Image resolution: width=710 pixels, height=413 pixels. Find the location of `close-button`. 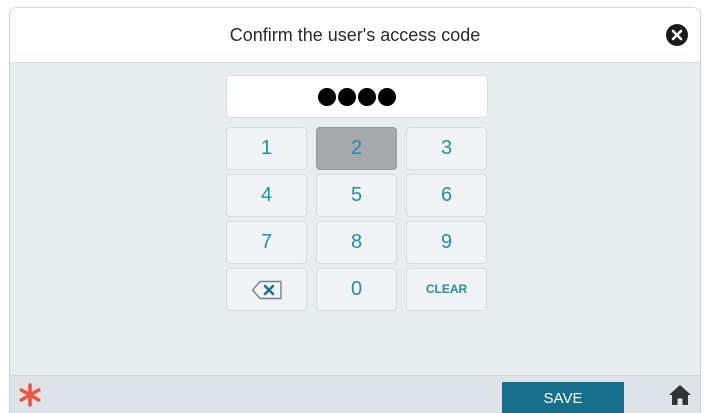

close-button is located at coordinates (677, 35).